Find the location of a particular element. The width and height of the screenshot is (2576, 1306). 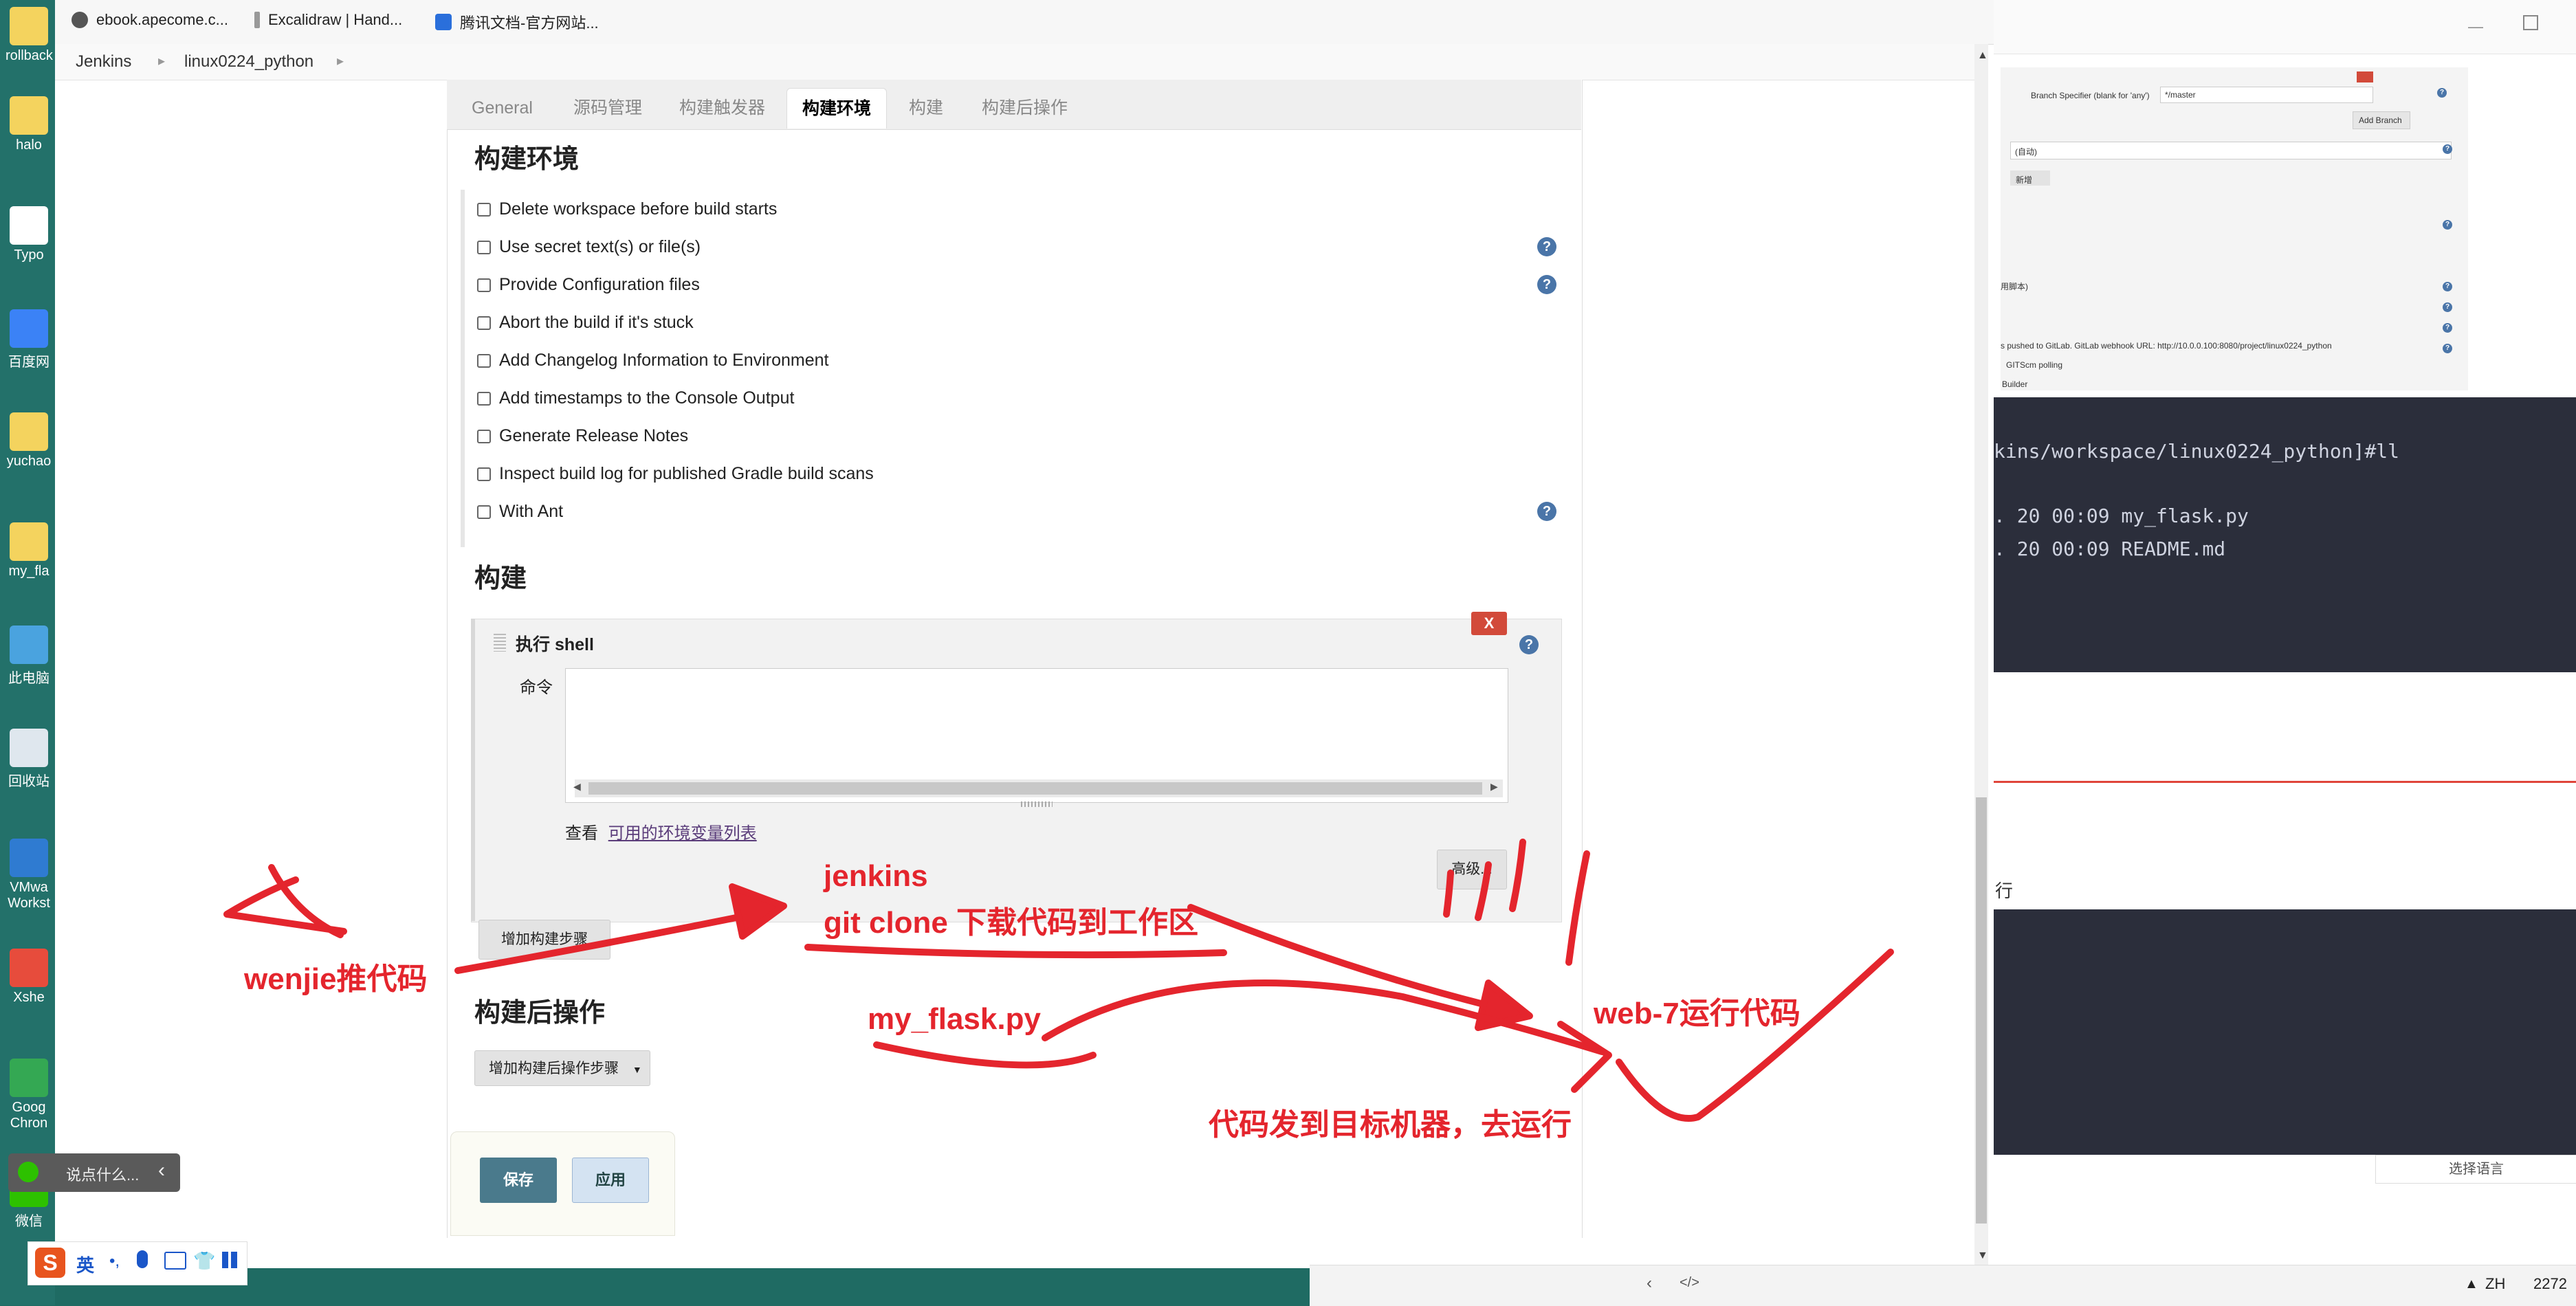

arrow-push-head is located at coordinates (758, 911).